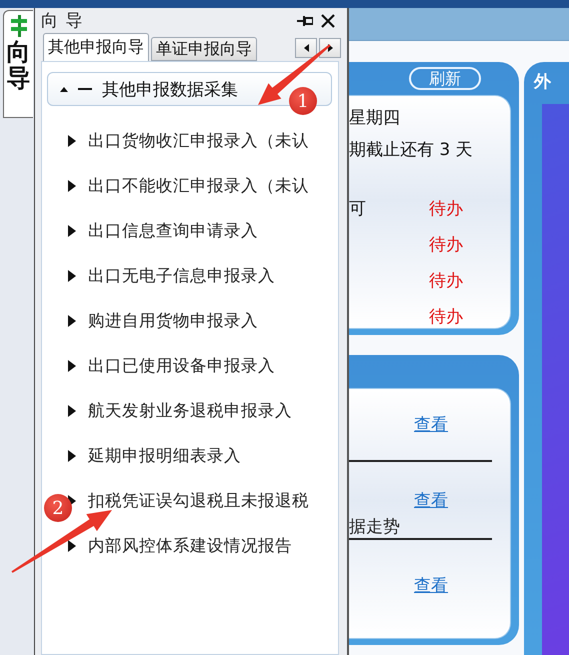 The image size is (569, 655). I want to click on tree-item: 内部风控体系建设情况报告, so click(190, 545).